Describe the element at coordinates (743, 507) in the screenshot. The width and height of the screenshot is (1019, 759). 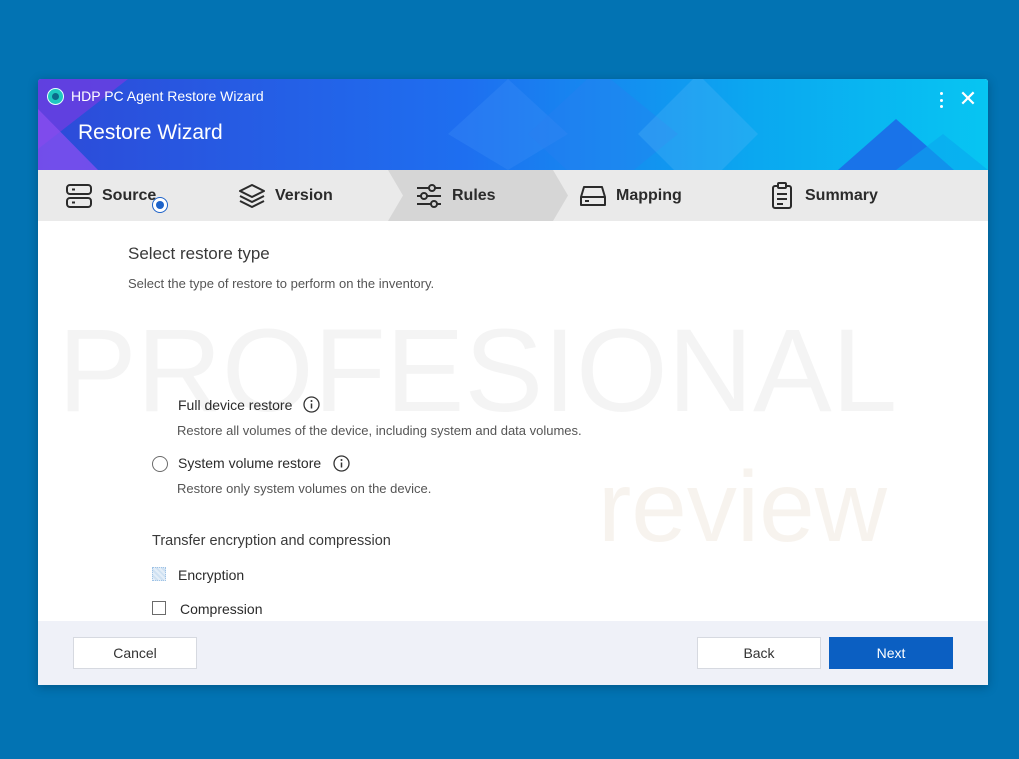
I see `watermark-line-2: review` at that location.